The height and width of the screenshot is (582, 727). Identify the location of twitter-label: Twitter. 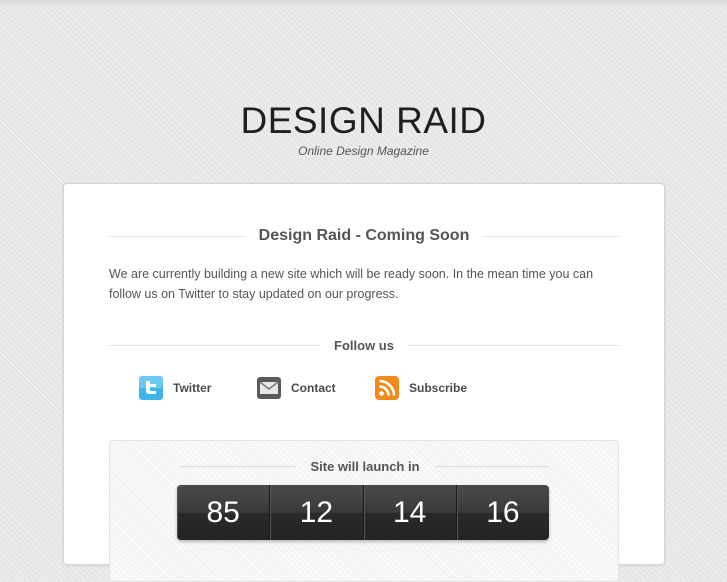
(192, 388).